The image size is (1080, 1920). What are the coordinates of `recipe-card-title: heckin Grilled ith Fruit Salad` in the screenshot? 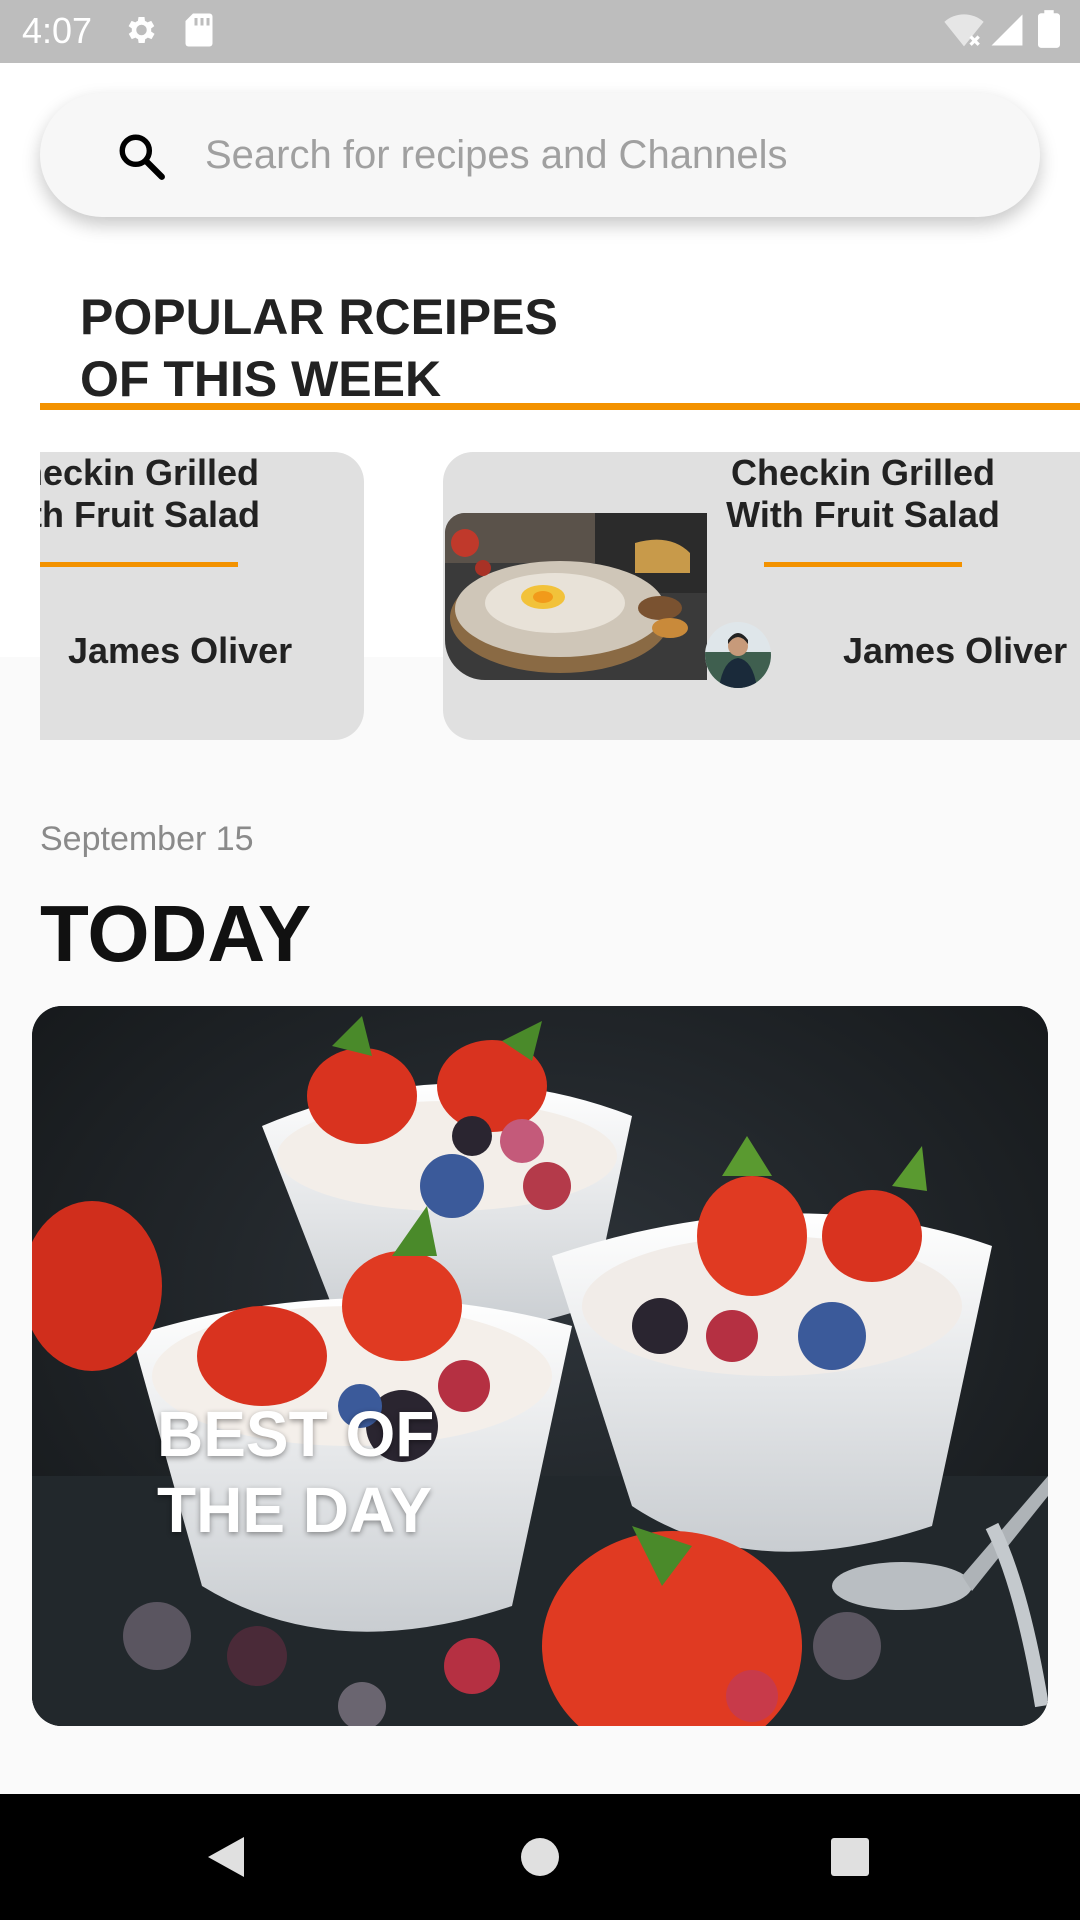 It's located at (150, 493).